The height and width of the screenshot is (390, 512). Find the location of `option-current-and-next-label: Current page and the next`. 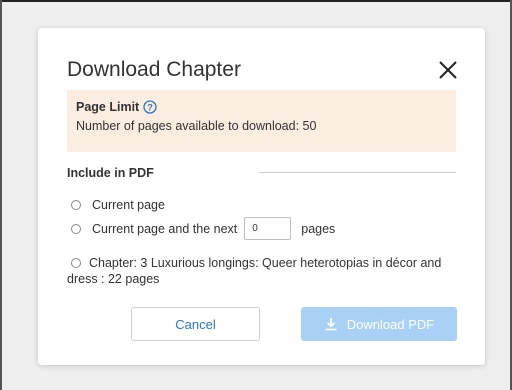

option-current-and-next-label: Current page and the next is located at coordinates (165, 228).